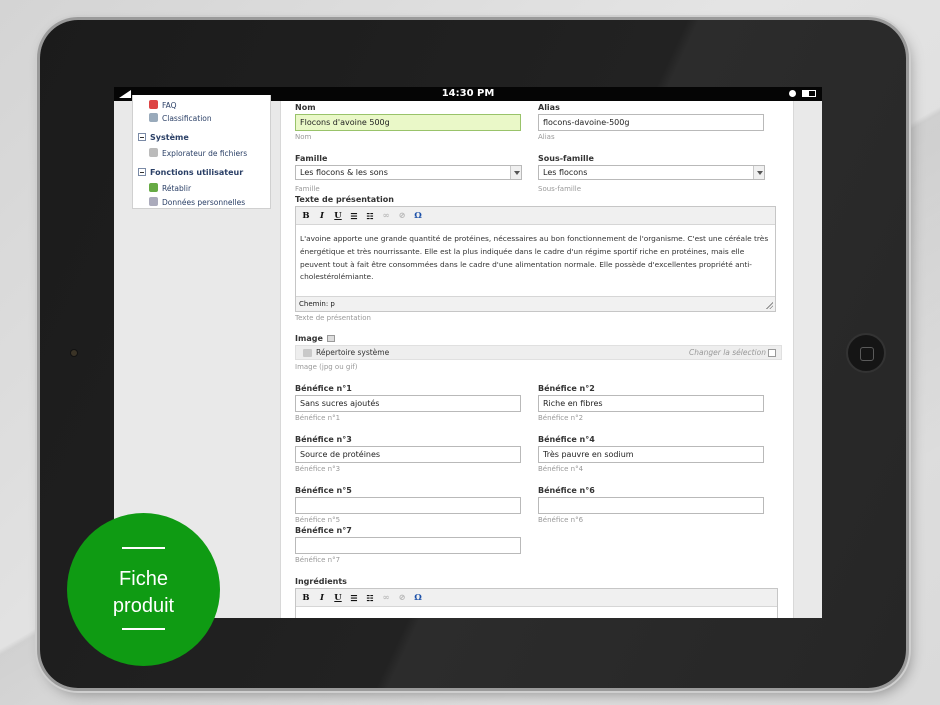 The width and height of the screenshot is (940, 705). Describe the element at coordinates (323, 490) in the screenshot. I see `benefice-5-label: Bénéfice n°5` at that location.